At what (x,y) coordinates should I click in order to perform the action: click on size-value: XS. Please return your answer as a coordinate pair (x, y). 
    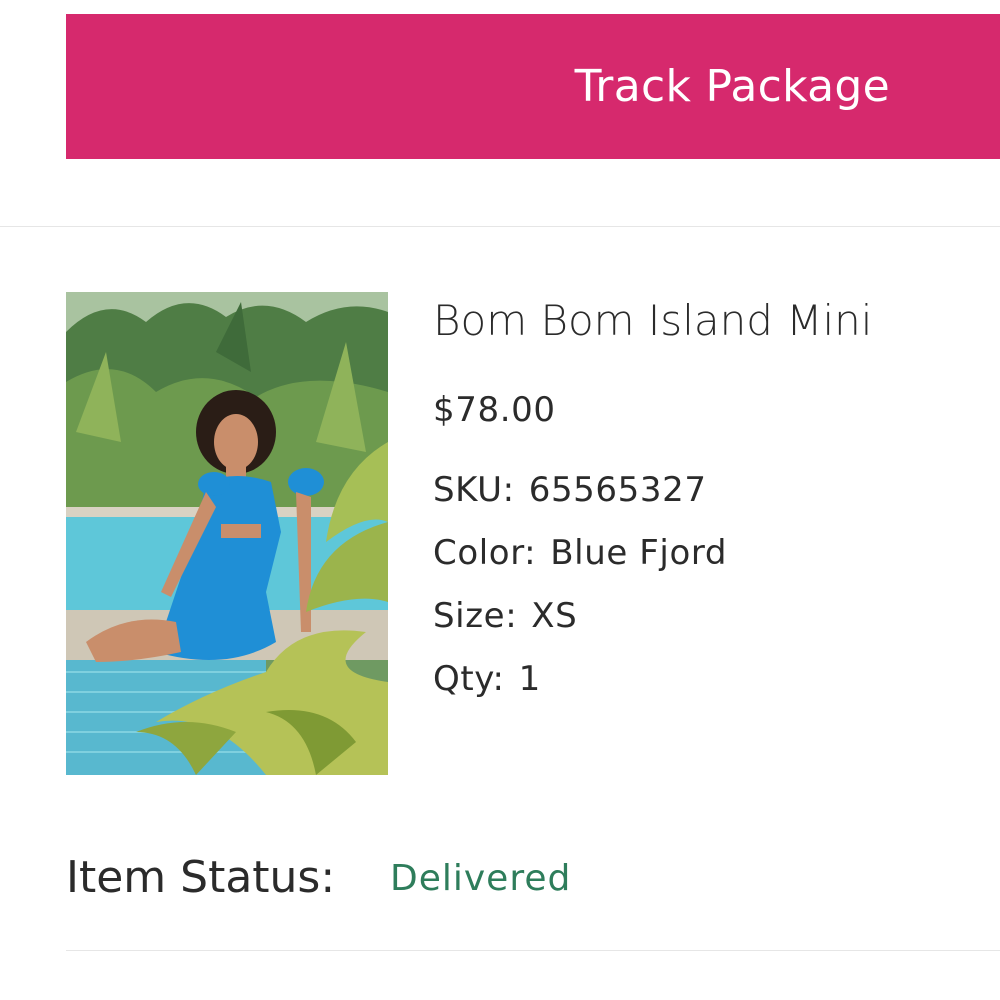
    Looking at the image, I should click on (554, 616).